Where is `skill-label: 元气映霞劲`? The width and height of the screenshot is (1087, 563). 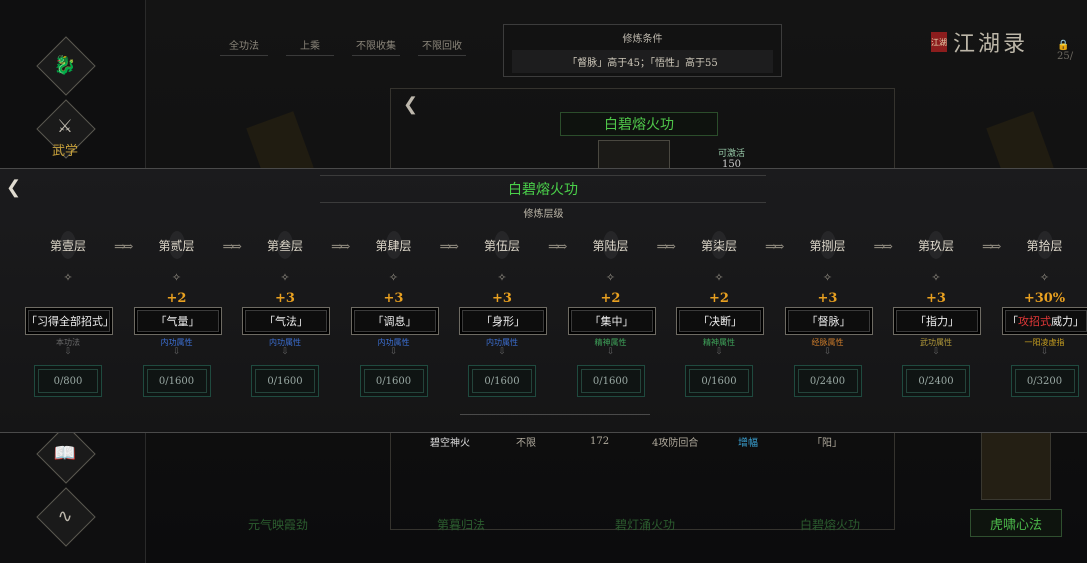
skill-label: 元气映霞劲 is located at coordinates (278, 524).